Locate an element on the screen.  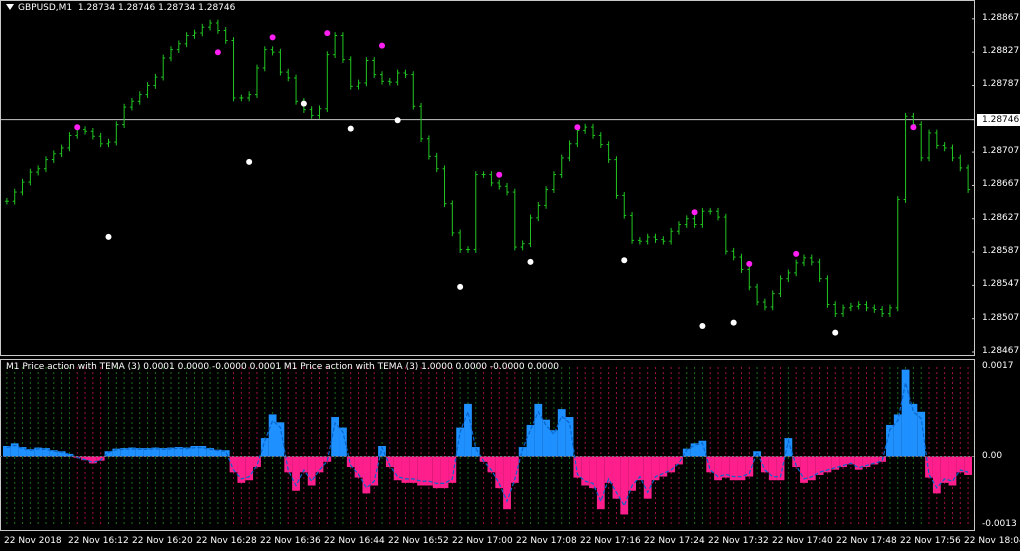
price-y-tick-label: 1.28867 is located at coordinates (1001, 17).